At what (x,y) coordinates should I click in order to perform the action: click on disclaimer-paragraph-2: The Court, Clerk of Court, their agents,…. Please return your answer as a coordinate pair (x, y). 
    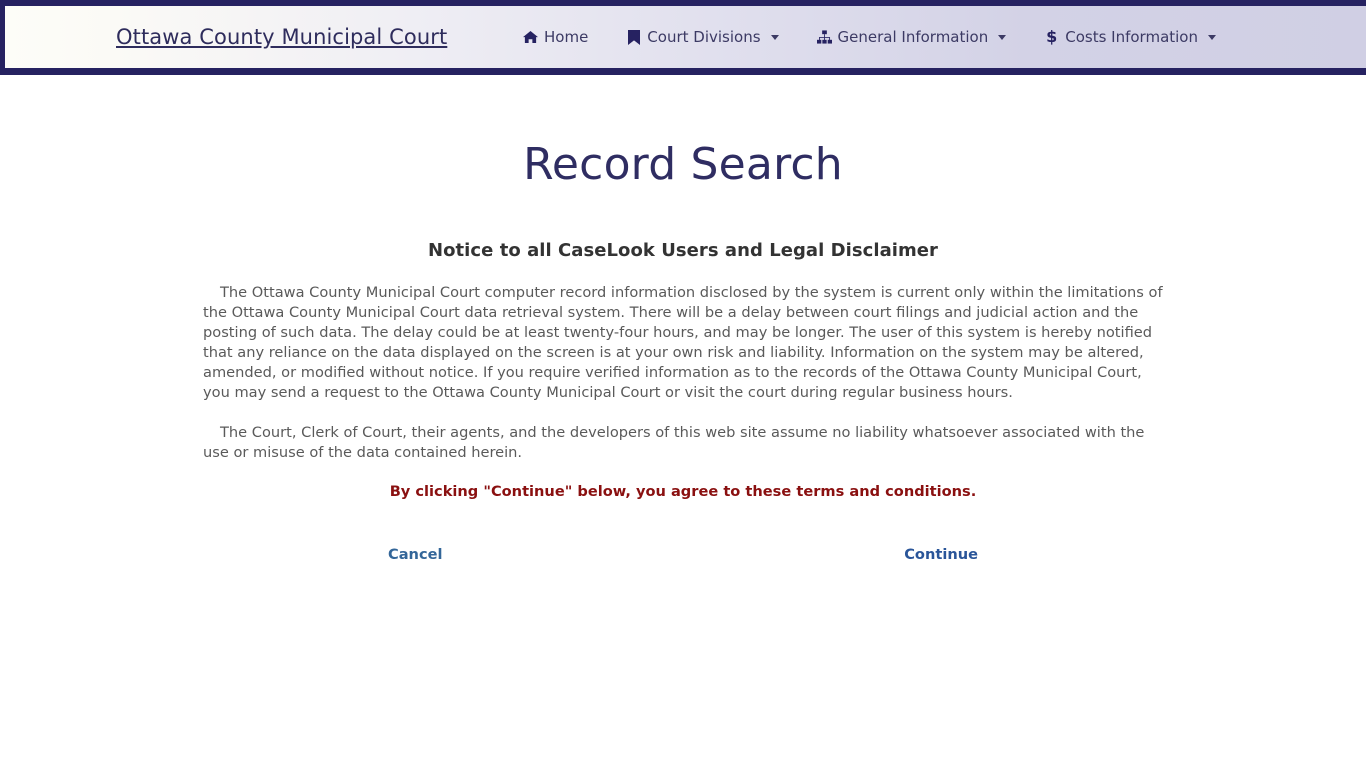
    Looking at the image, I should click on (674, 442).